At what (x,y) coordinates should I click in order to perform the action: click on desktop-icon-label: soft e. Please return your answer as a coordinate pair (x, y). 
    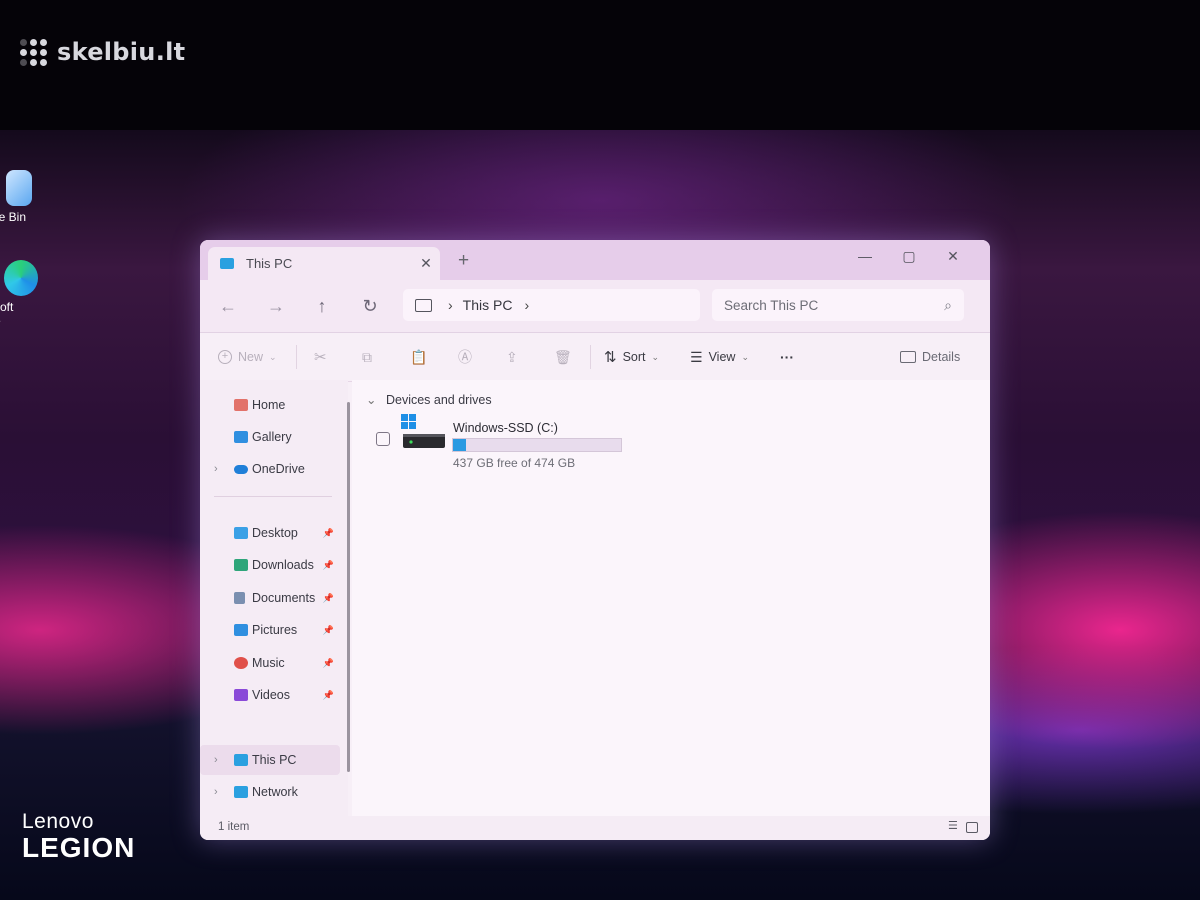
    Looking at the image, I should click on (7, 314).